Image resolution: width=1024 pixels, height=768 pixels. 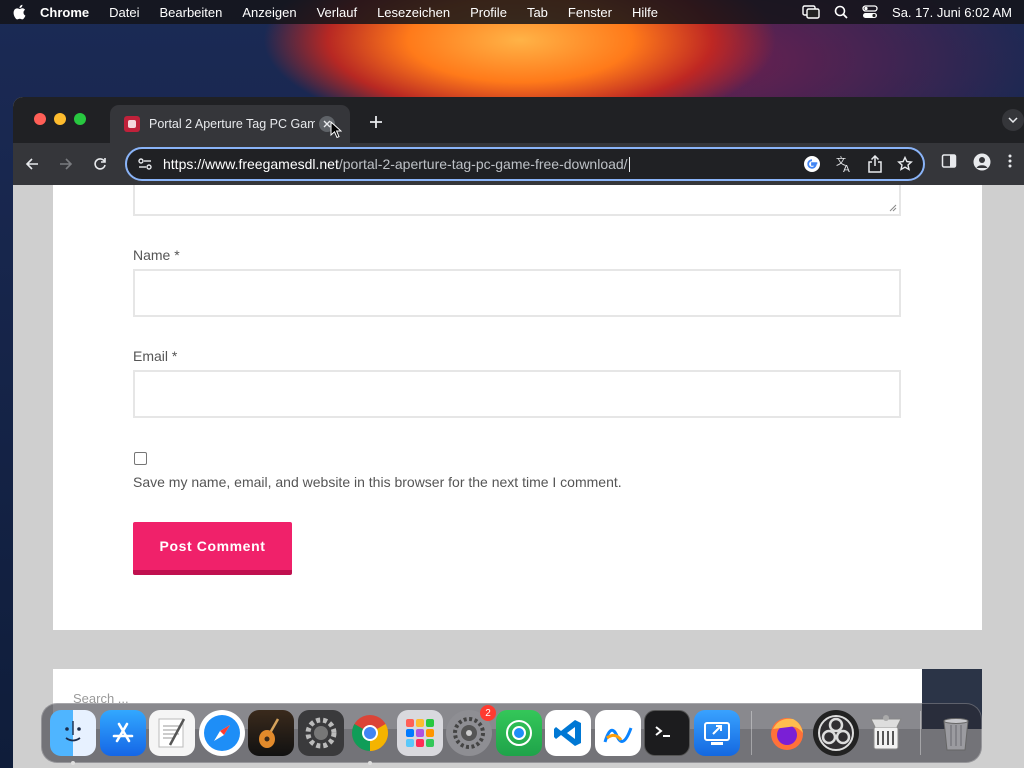 I want to click on menu-tab: Tab, so click(x=537, y=12).